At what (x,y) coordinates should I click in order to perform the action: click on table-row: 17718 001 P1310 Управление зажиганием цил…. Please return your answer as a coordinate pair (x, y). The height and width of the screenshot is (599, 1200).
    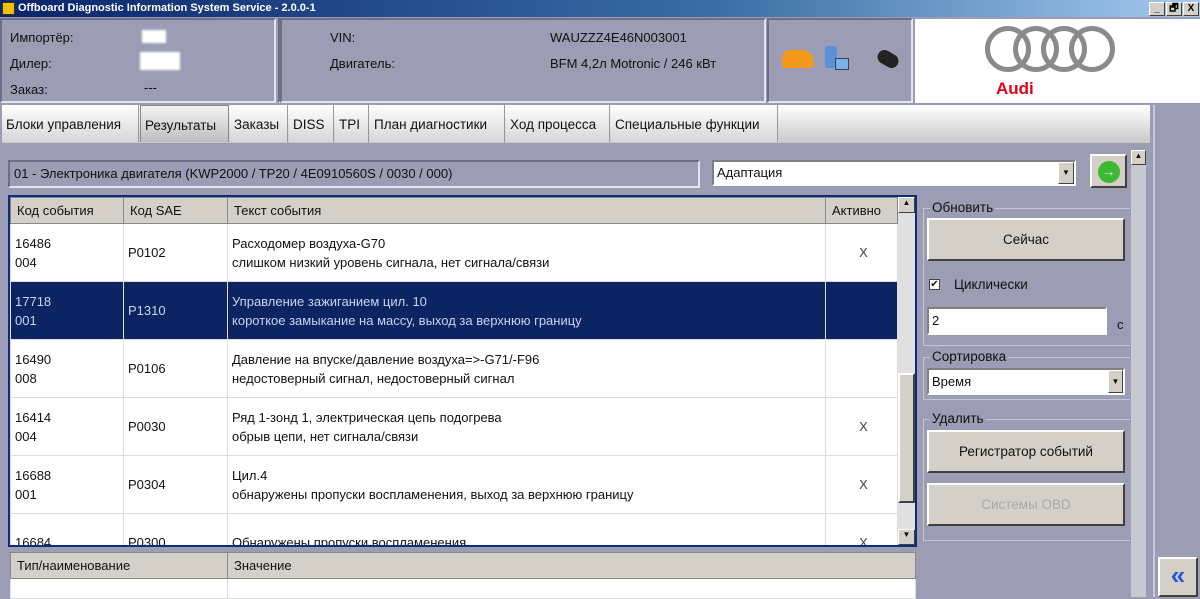
    Looking at the image, I should click on (454, 310).